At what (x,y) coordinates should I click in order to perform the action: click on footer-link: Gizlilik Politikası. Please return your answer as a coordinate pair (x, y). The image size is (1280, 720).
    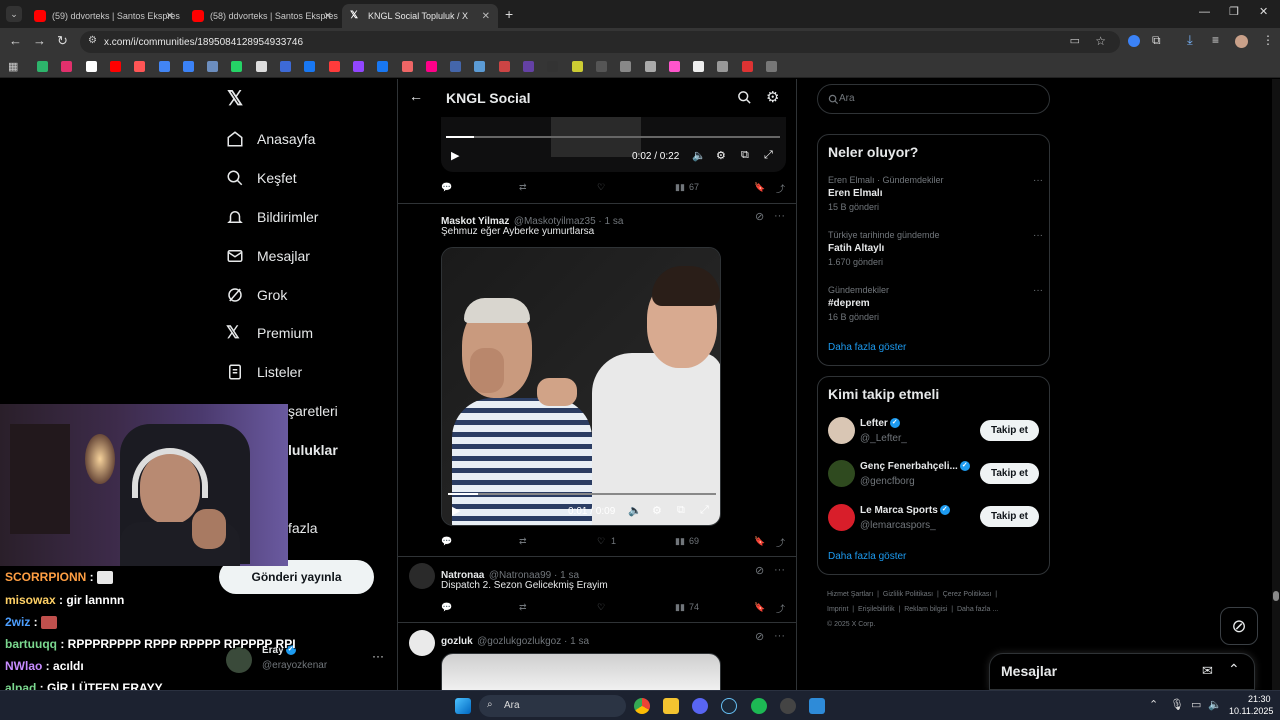
    Looking at the image, I should click on (908, 594).